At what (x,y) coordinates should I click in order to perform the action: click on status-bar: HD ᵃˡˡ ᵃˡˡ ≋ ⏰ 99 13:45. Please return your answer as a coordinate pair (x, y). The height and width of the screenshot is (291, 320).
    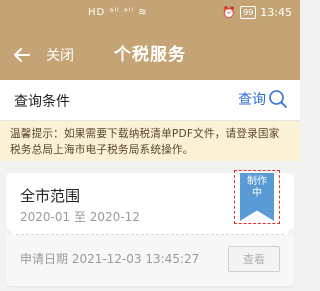
    Looking at the image, I should click on (150, 14).